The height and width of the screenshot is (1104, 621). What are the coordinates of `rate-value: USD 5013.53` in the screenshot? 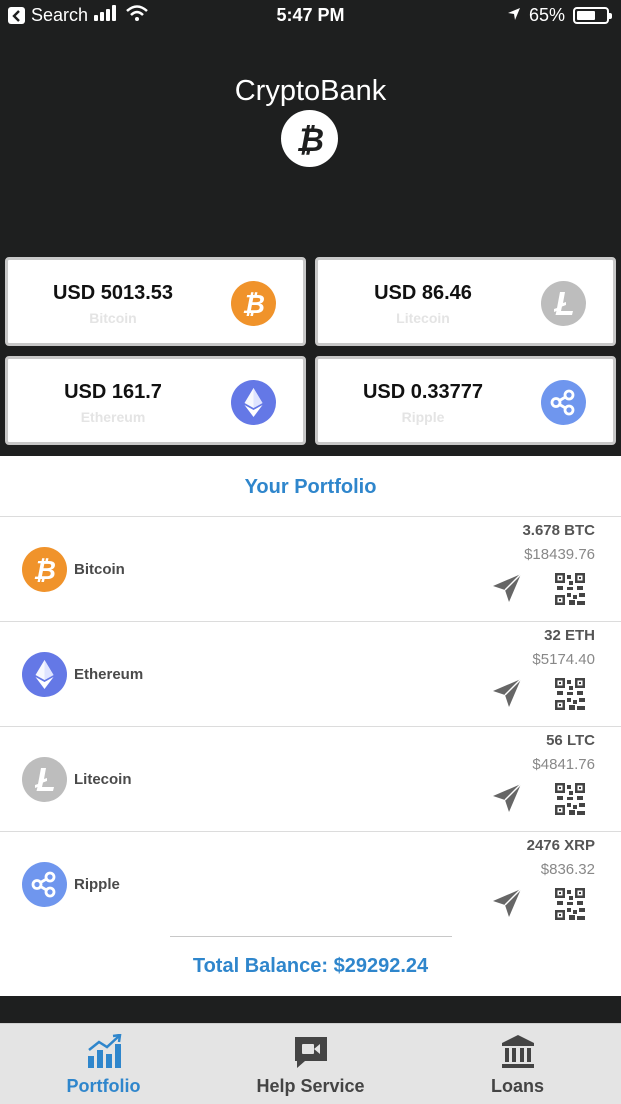 It's located at (113, 293).